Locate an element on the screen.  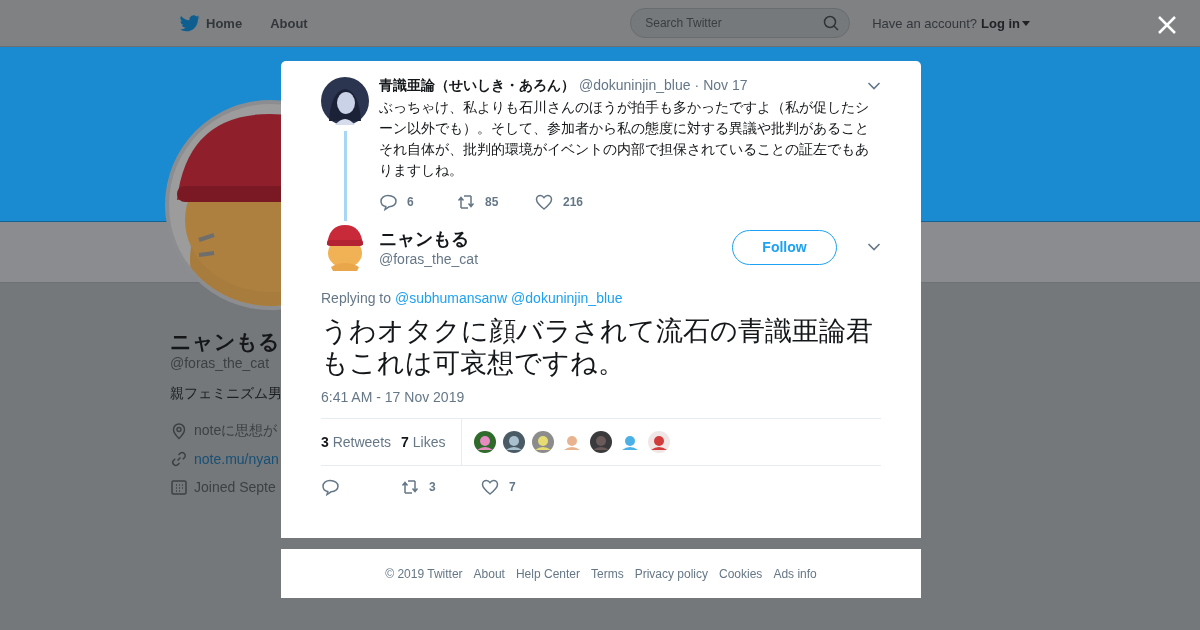
nav-link: Home is located at coordinates (211, 23).